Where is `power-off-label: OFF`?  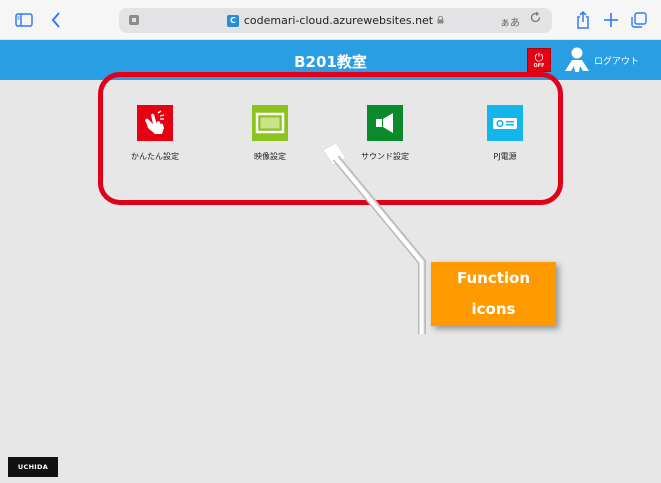 power-off-label: OFF is located at coordinates (539, 65).